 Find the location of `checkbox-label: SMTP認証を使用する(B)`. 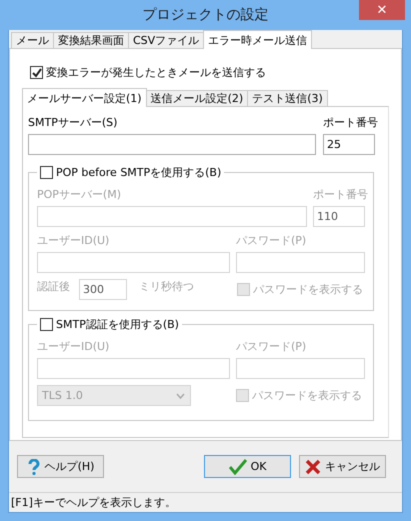

checkbox-label: SMTP認証を使用する(B) is located at coordinates (117, 324).